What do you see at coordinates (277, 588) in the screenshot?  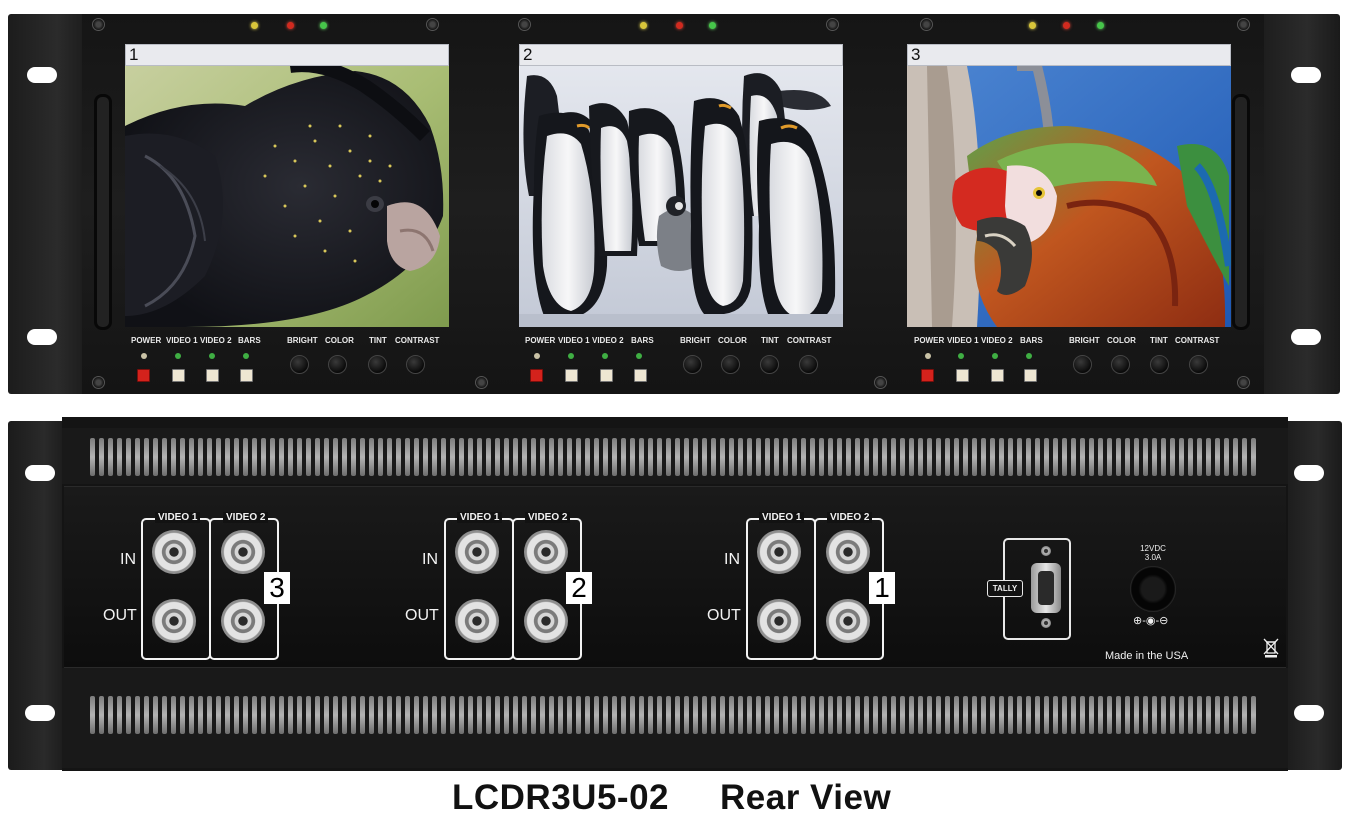 I see `group-number-badge: 3` at bounding box center [277, 588].